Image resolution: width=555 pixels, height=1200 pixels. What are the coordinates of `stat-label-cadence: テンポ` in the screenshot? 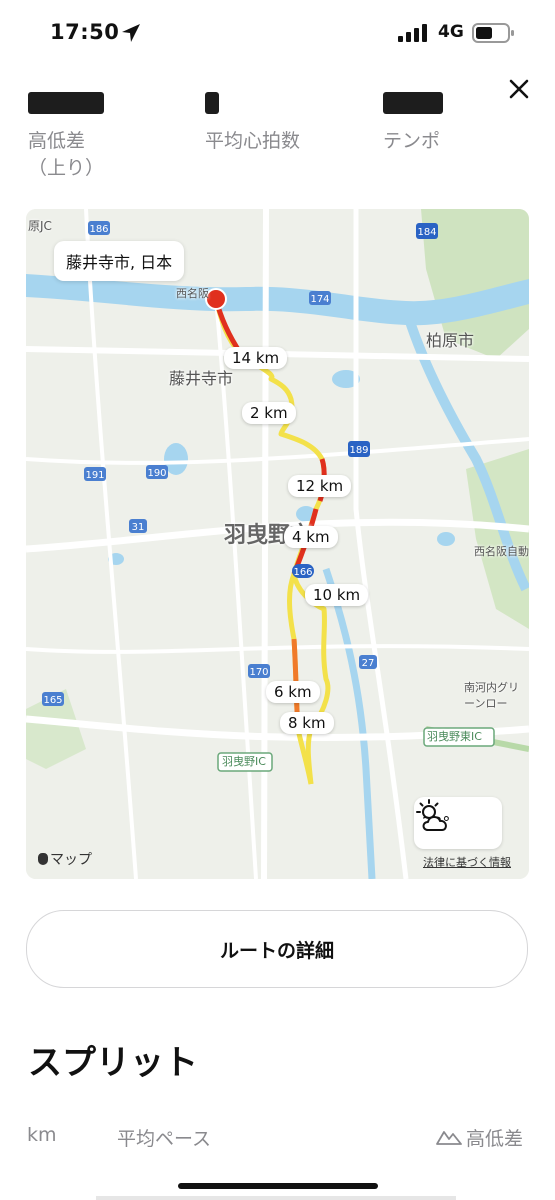 It's located at (412, 141).